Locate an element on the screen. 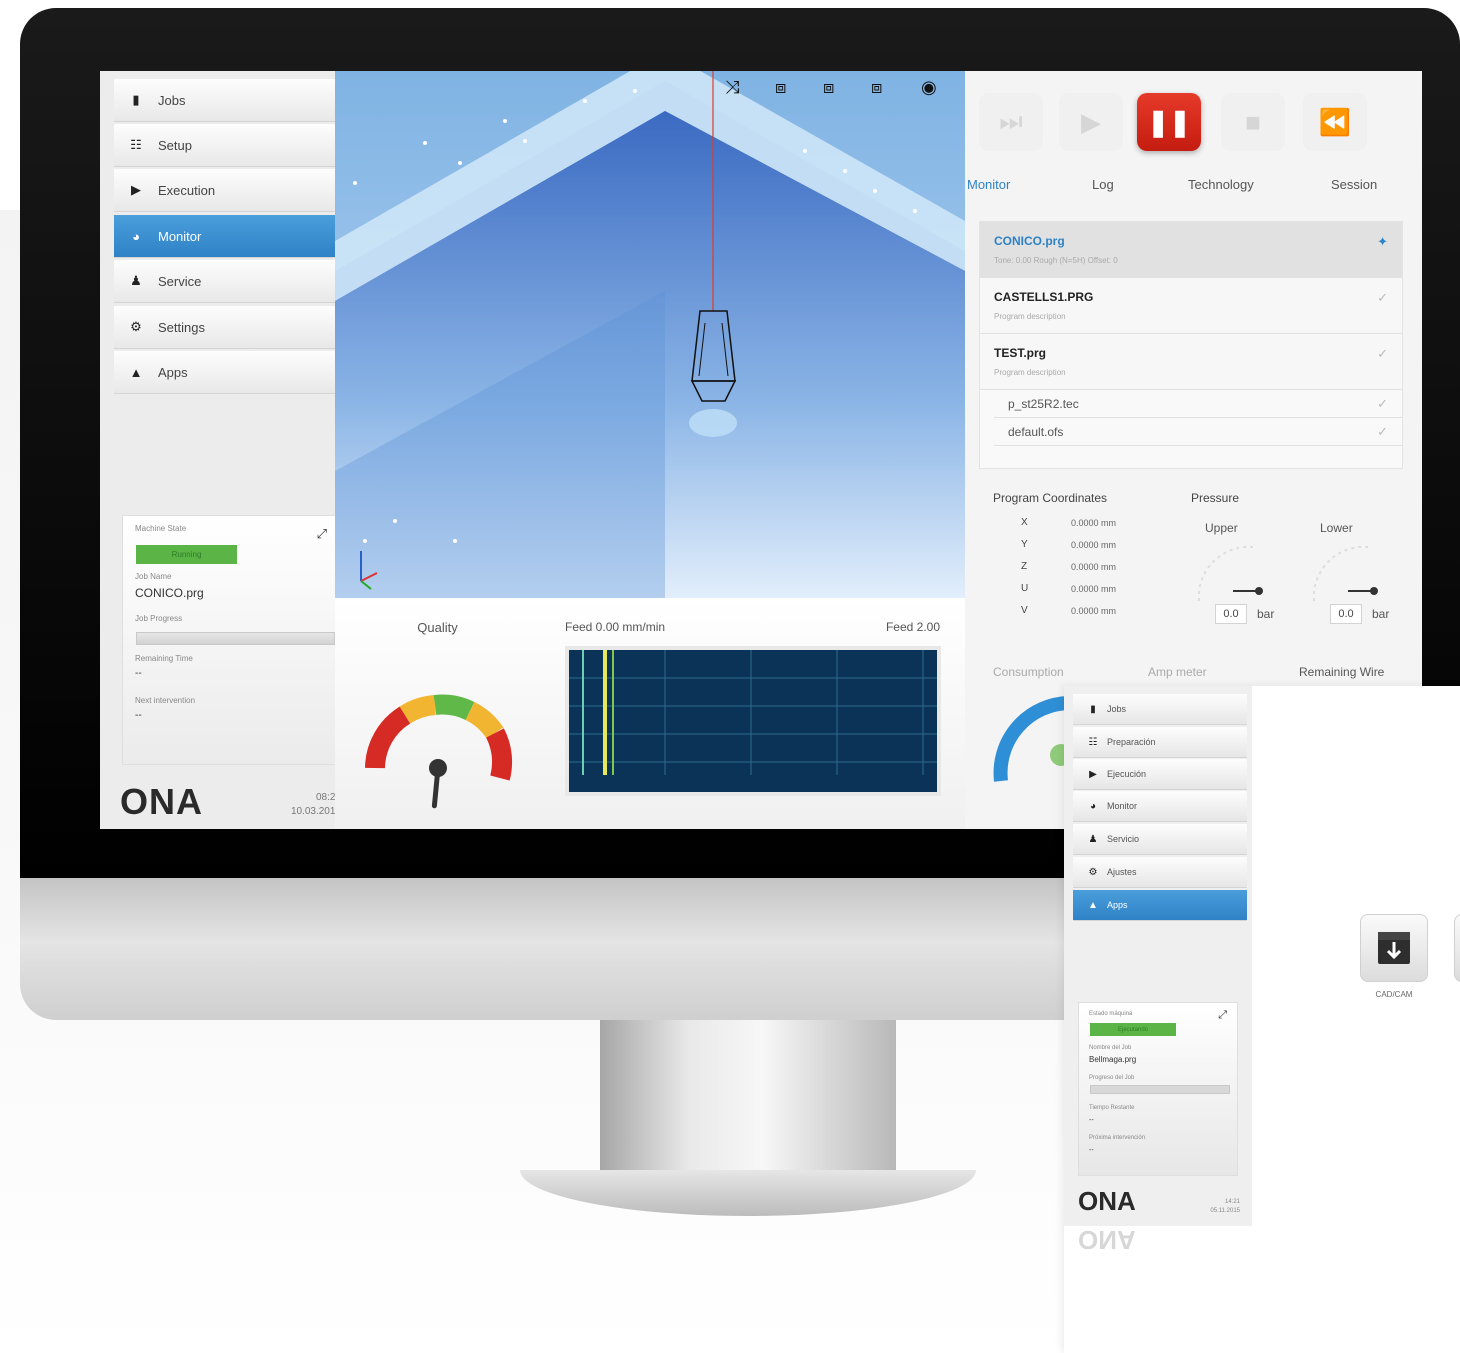  cadcam-app-button is located at coordinates (1394, 948).